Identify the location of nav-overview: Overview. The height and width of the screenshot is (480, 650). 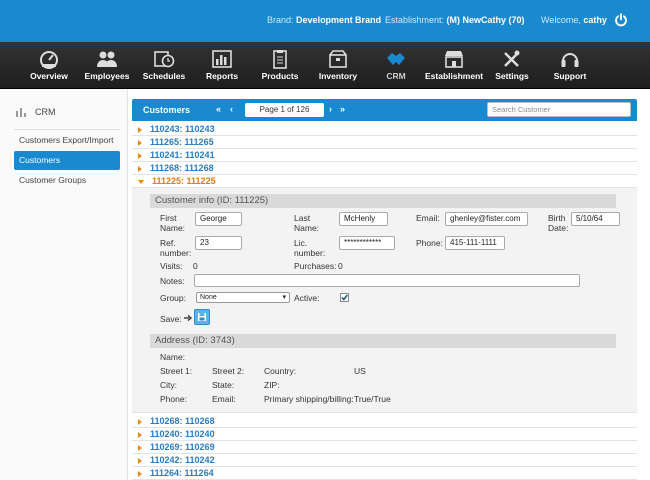
(49, 65).